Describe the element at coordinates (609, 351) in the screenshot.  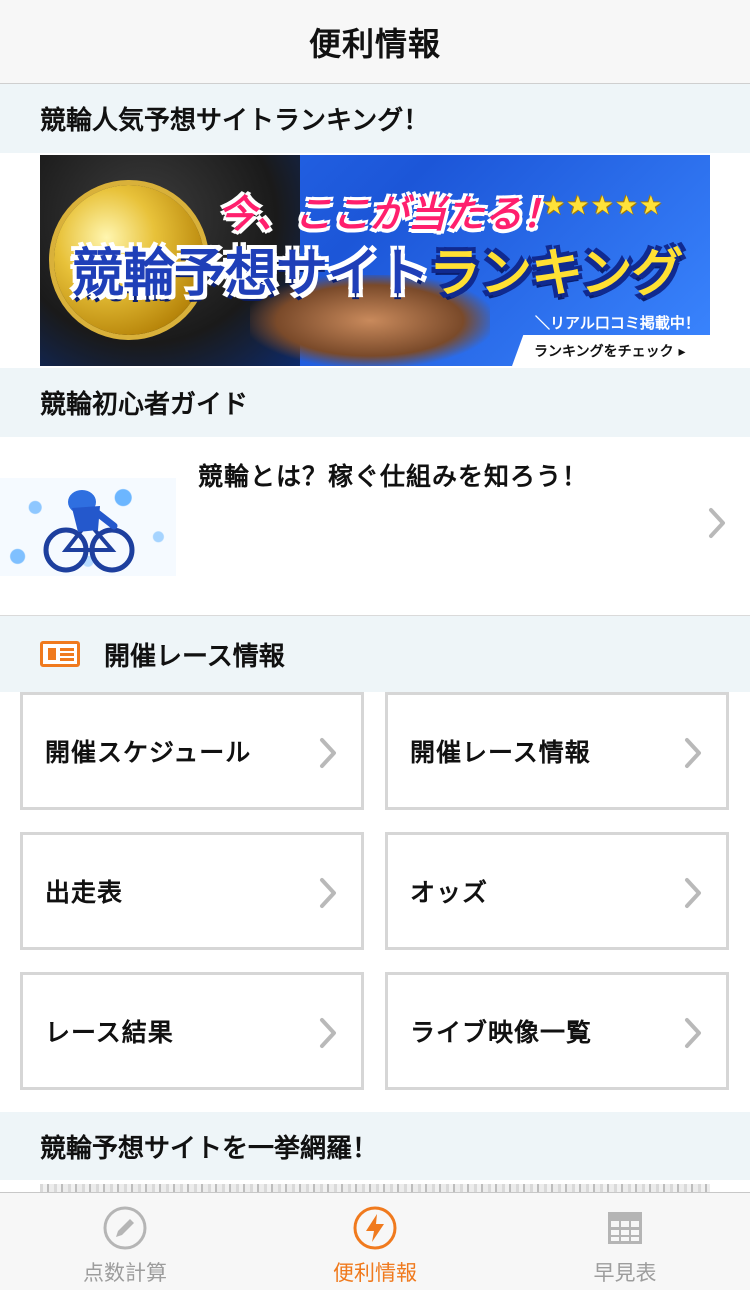
I see `banner-check-link: ランキングをチェック ▸` at that location.